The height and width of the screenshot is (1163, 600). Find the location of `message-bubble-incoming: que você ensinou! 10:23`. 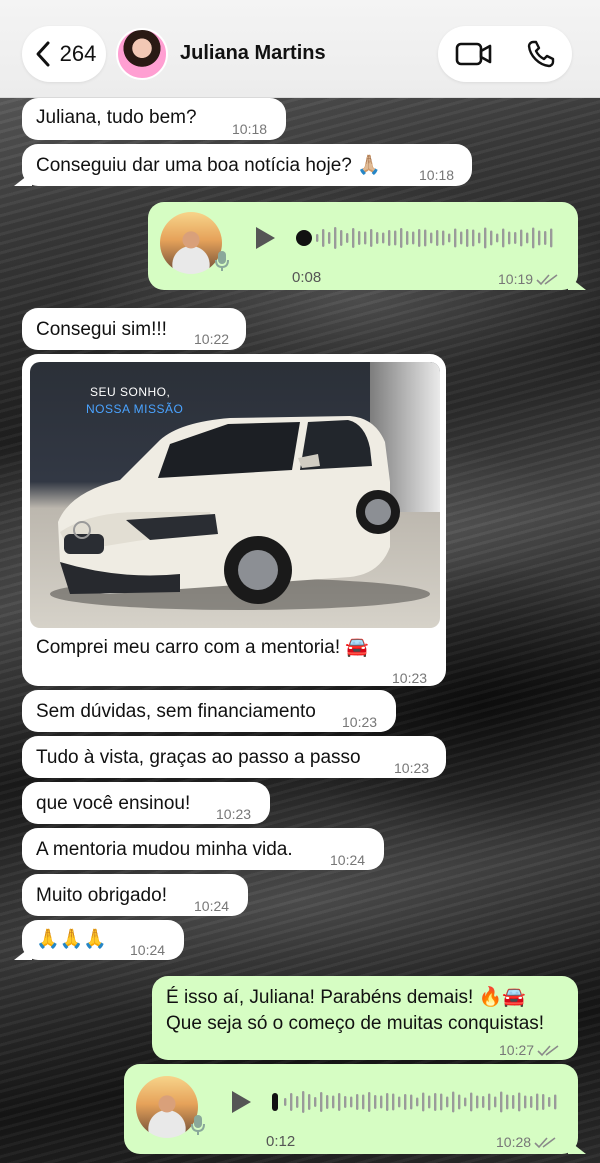

message-bubble-incoming: que você ensinou! 10:23 is located at coordinates (146, 803).